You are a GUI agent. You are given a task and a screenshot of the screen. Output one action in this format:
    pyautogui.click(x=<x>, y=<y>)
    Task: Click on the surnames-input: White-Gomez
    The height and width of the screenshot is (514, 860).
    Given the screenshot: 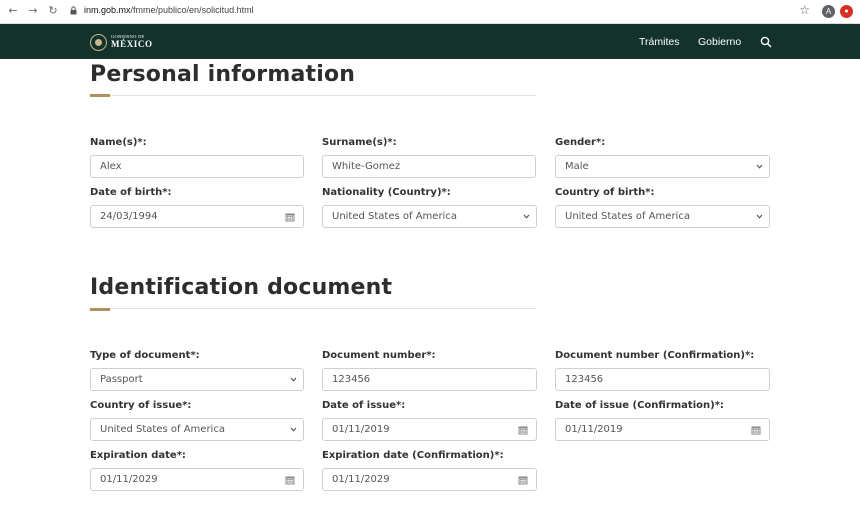 What is the action you would take?
    pyautogui.click(x=429, y=166)
    